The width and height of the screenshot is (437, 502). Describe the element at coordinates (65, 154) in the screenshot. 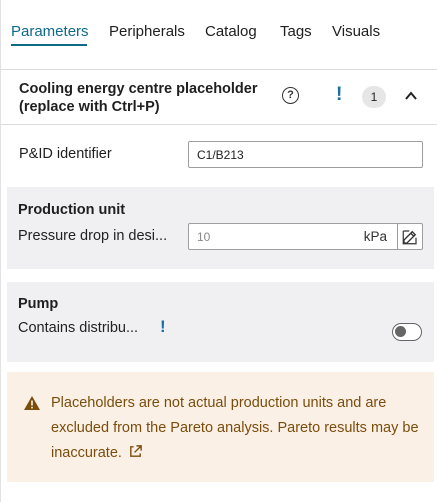

I see `pid-identifier-label: P&ID identifier` at that location.